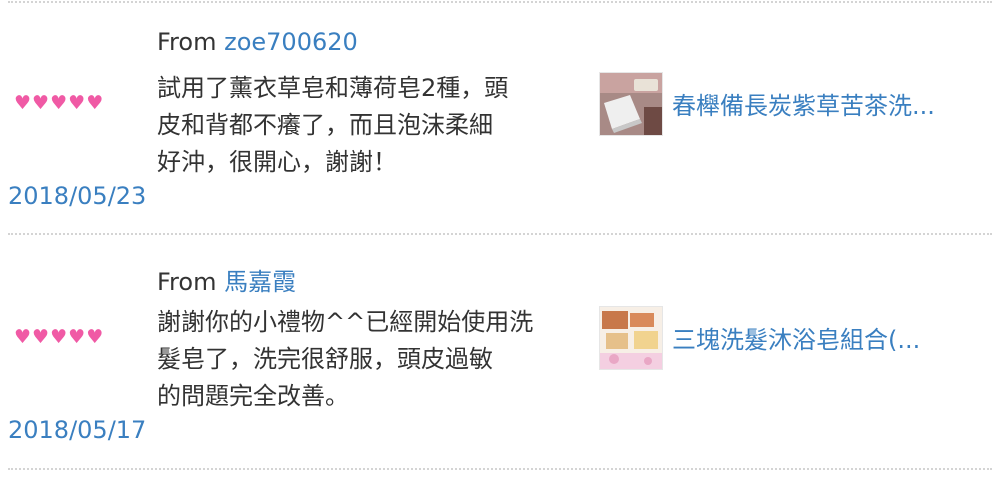 This screenshot has height=486, width=1000. I want to click on reviewer-username-link: 馬嘉霞, so click(260, 282).